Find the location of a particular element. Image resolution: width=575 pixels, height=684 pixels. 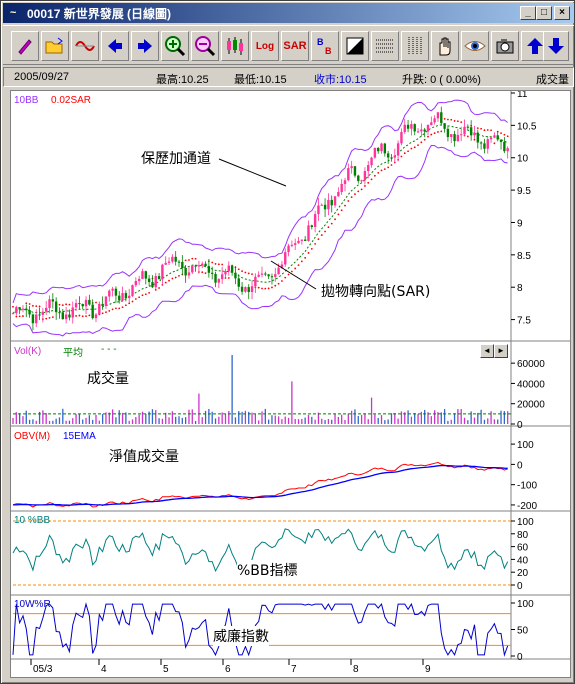

candlestick-icon is located at coordinates (235, 46).